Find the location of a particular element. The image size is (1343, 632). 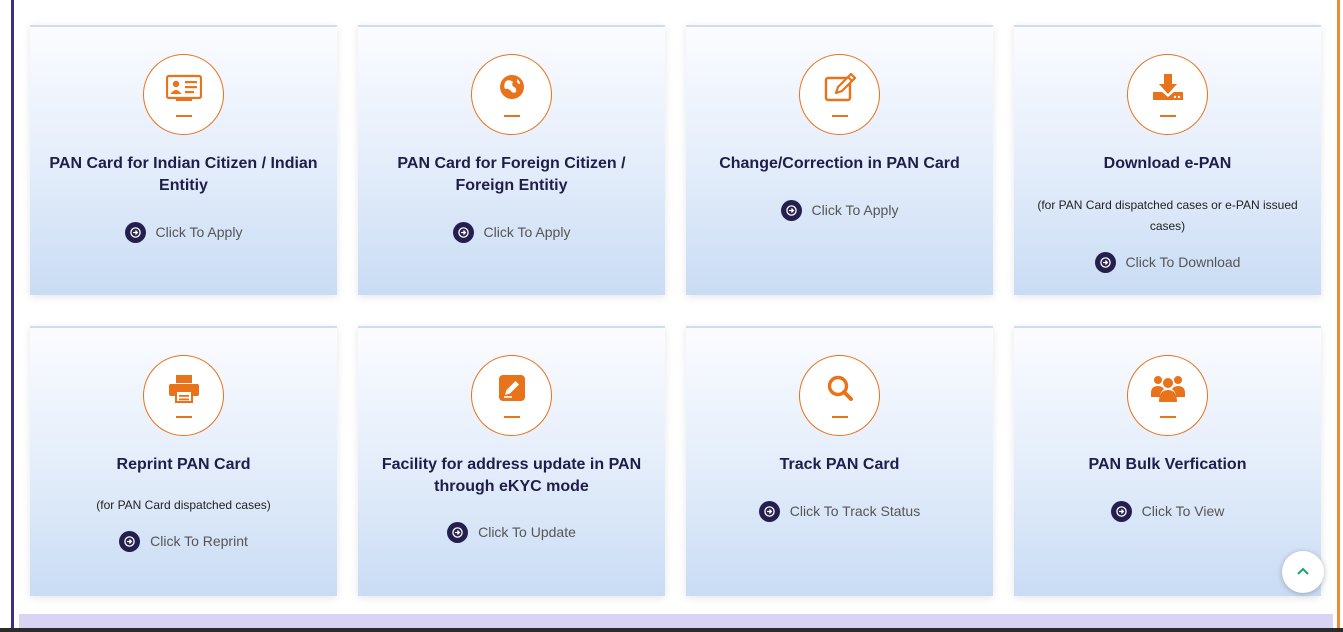

reprint-label: Click To Reprint is located at coordinates (199, 541).